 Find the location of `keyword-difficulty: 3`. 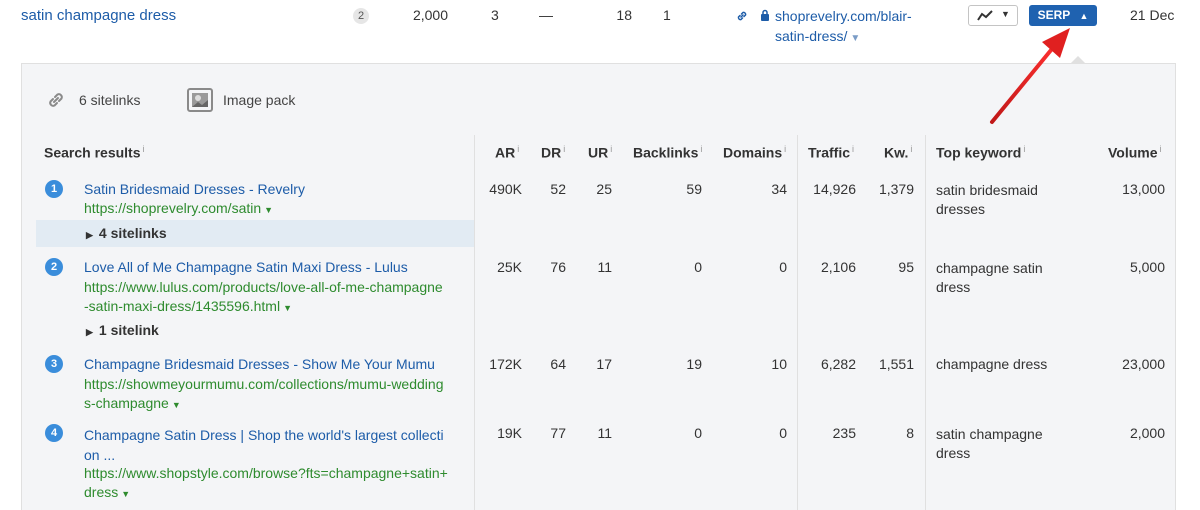

keyword-difficulty: 3 is located at coordinates (495, 15).